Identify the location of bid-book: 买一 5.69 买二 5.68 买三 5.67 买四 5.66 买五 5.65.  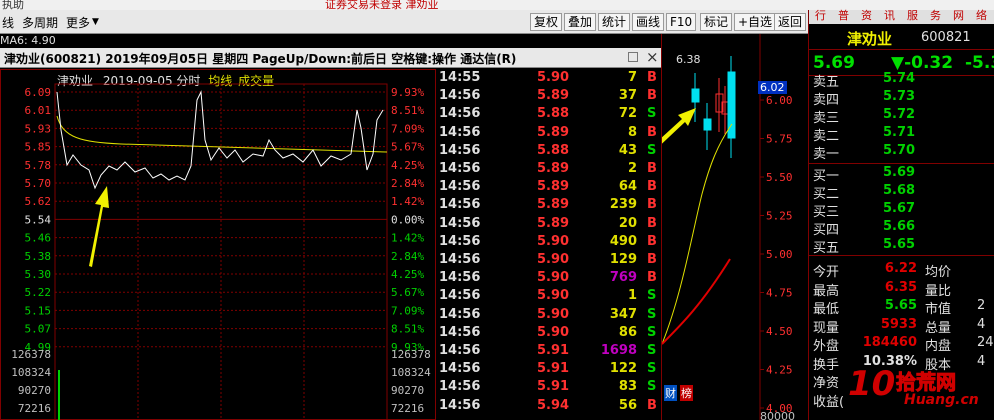
(901, 209).